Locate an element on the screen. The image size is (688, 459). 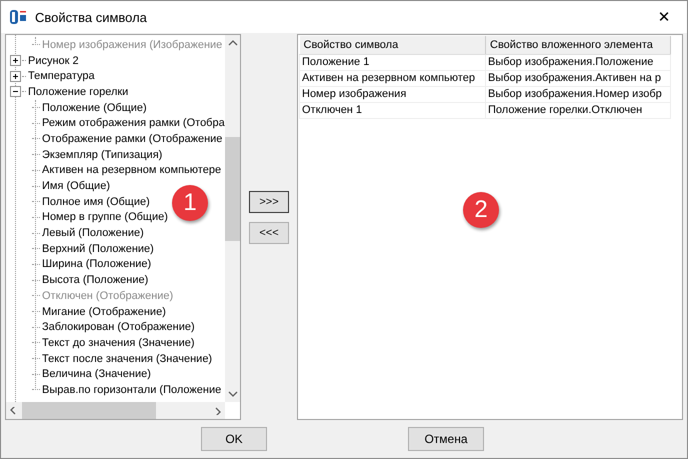
move-button: <<< is located at coordinates (269, 233).